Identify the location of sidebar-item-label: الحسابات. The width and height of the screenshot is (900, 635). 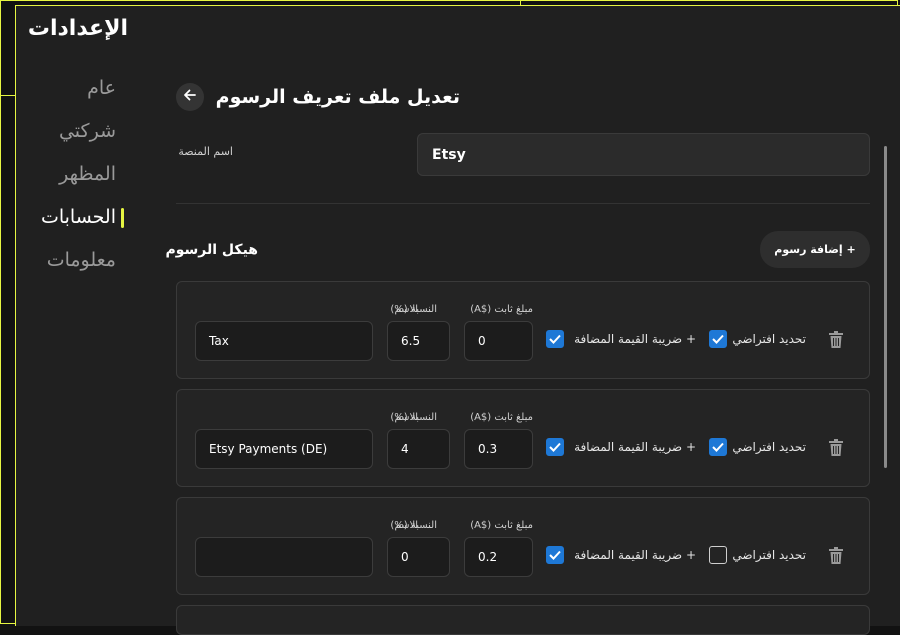
(78, 217).